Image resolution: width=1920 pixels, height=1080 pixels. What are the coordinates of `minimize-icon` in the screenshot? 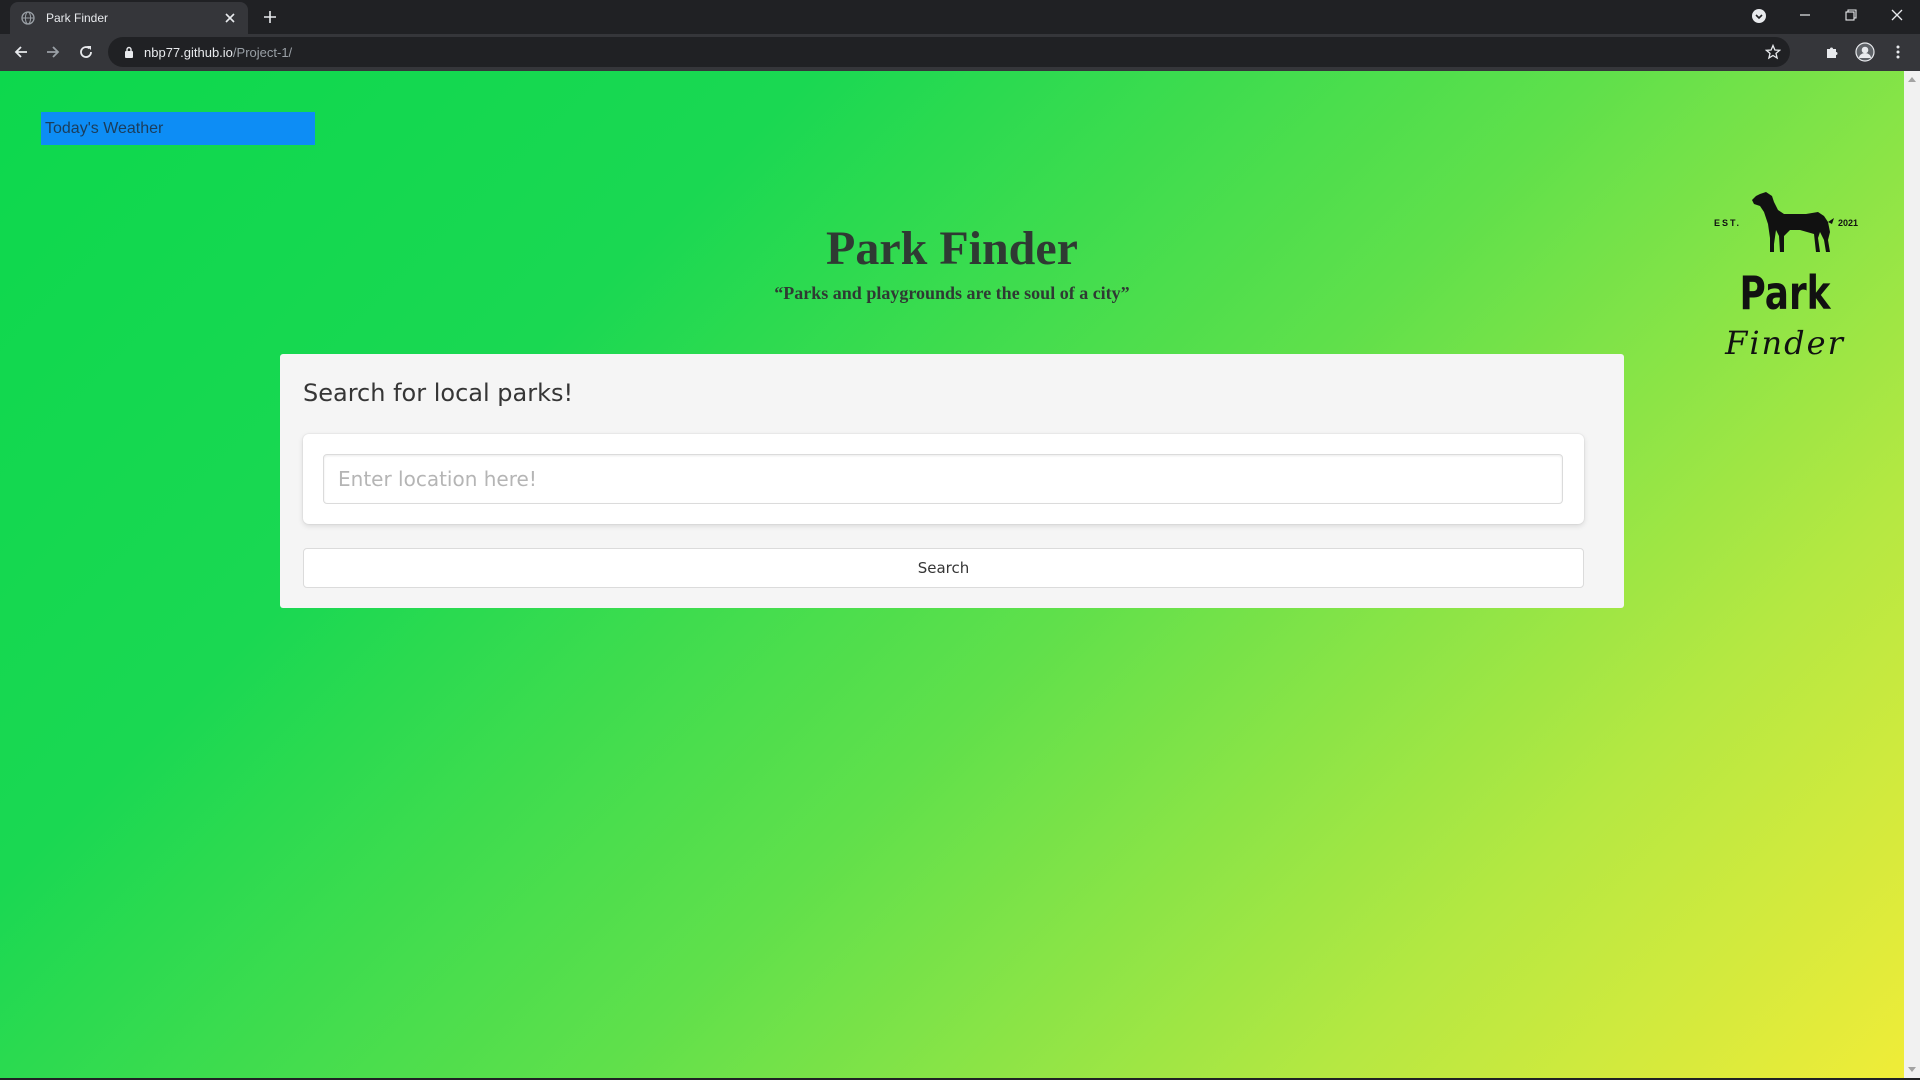 It's located at (1805, 15).